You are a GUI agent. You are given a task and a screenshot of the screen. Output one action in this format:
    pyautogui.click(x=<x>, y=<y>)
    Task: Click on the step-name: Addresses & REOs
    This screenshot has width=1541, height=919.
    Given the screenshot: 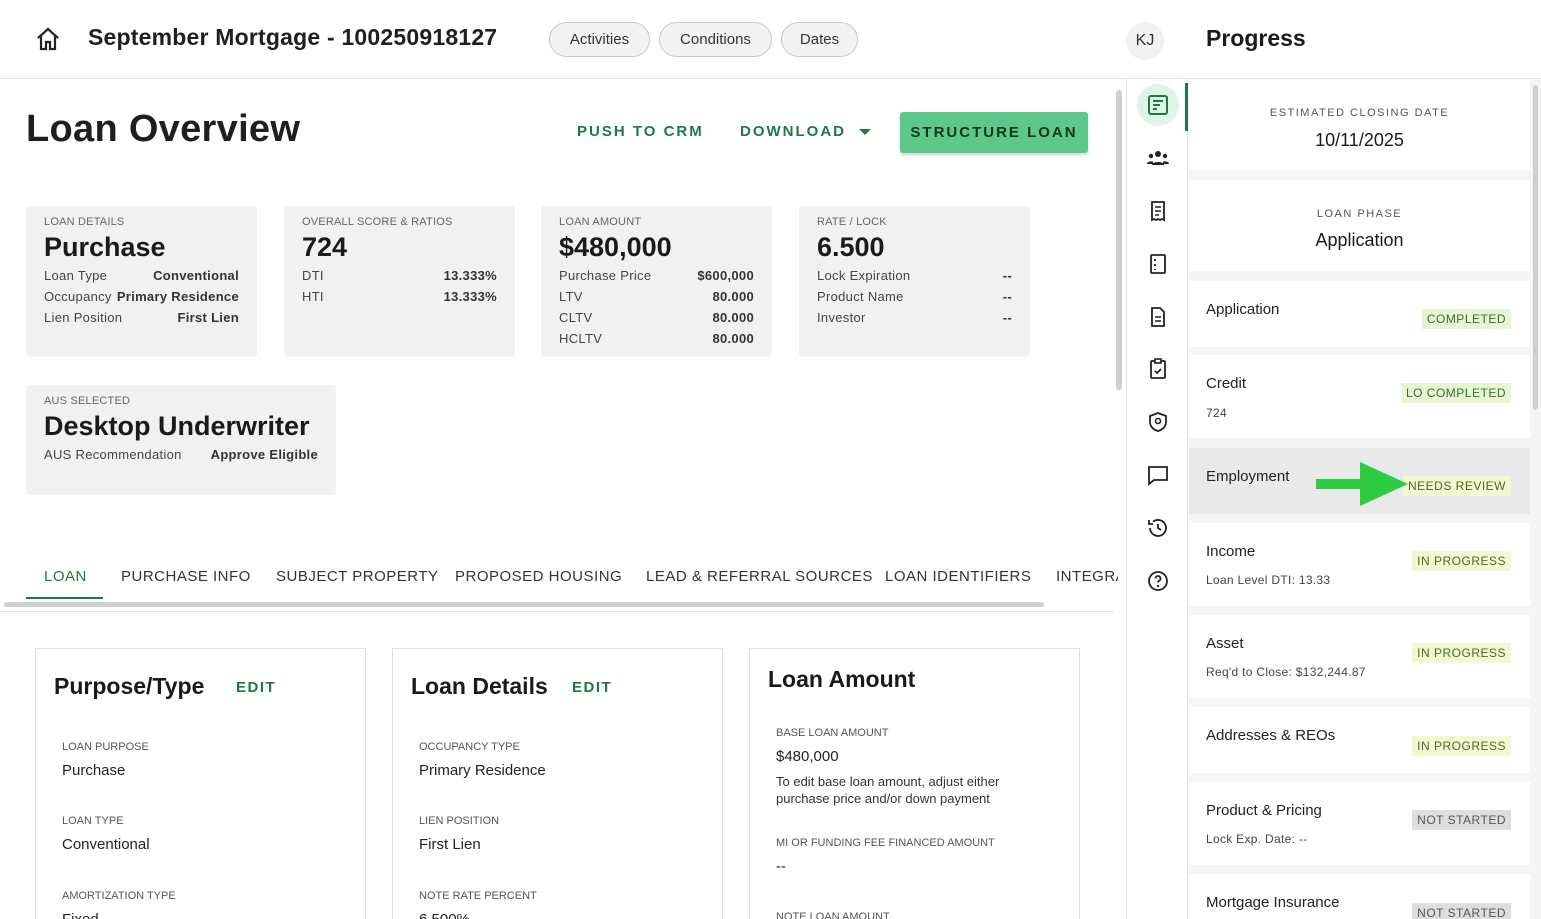 What is the action you would take?
    pyautogui.click(x=1271, y=735)
    